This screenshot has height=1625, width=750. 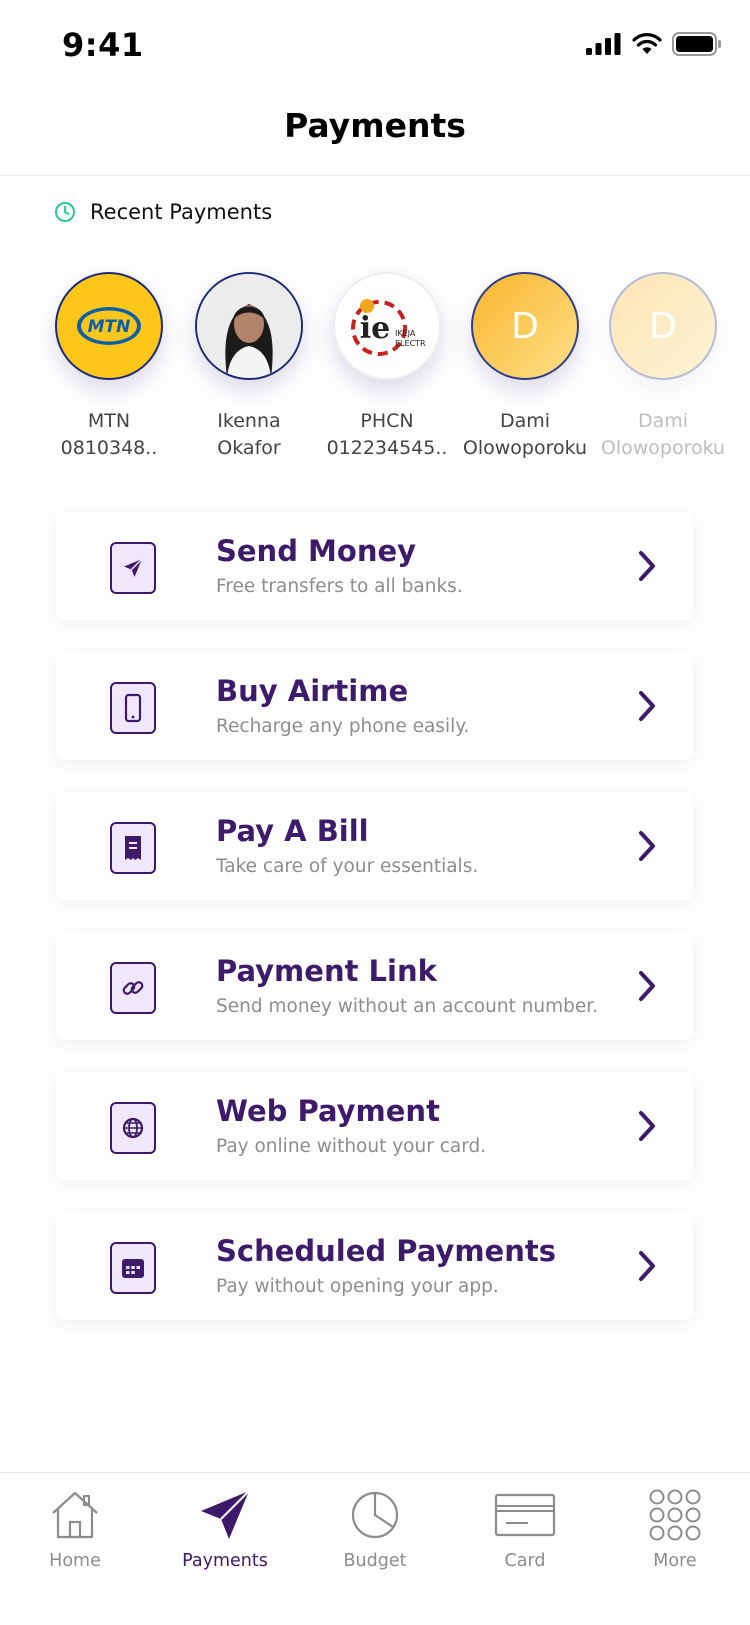 I want to click on contact-photo-avatar, so click(x=249, y=326).